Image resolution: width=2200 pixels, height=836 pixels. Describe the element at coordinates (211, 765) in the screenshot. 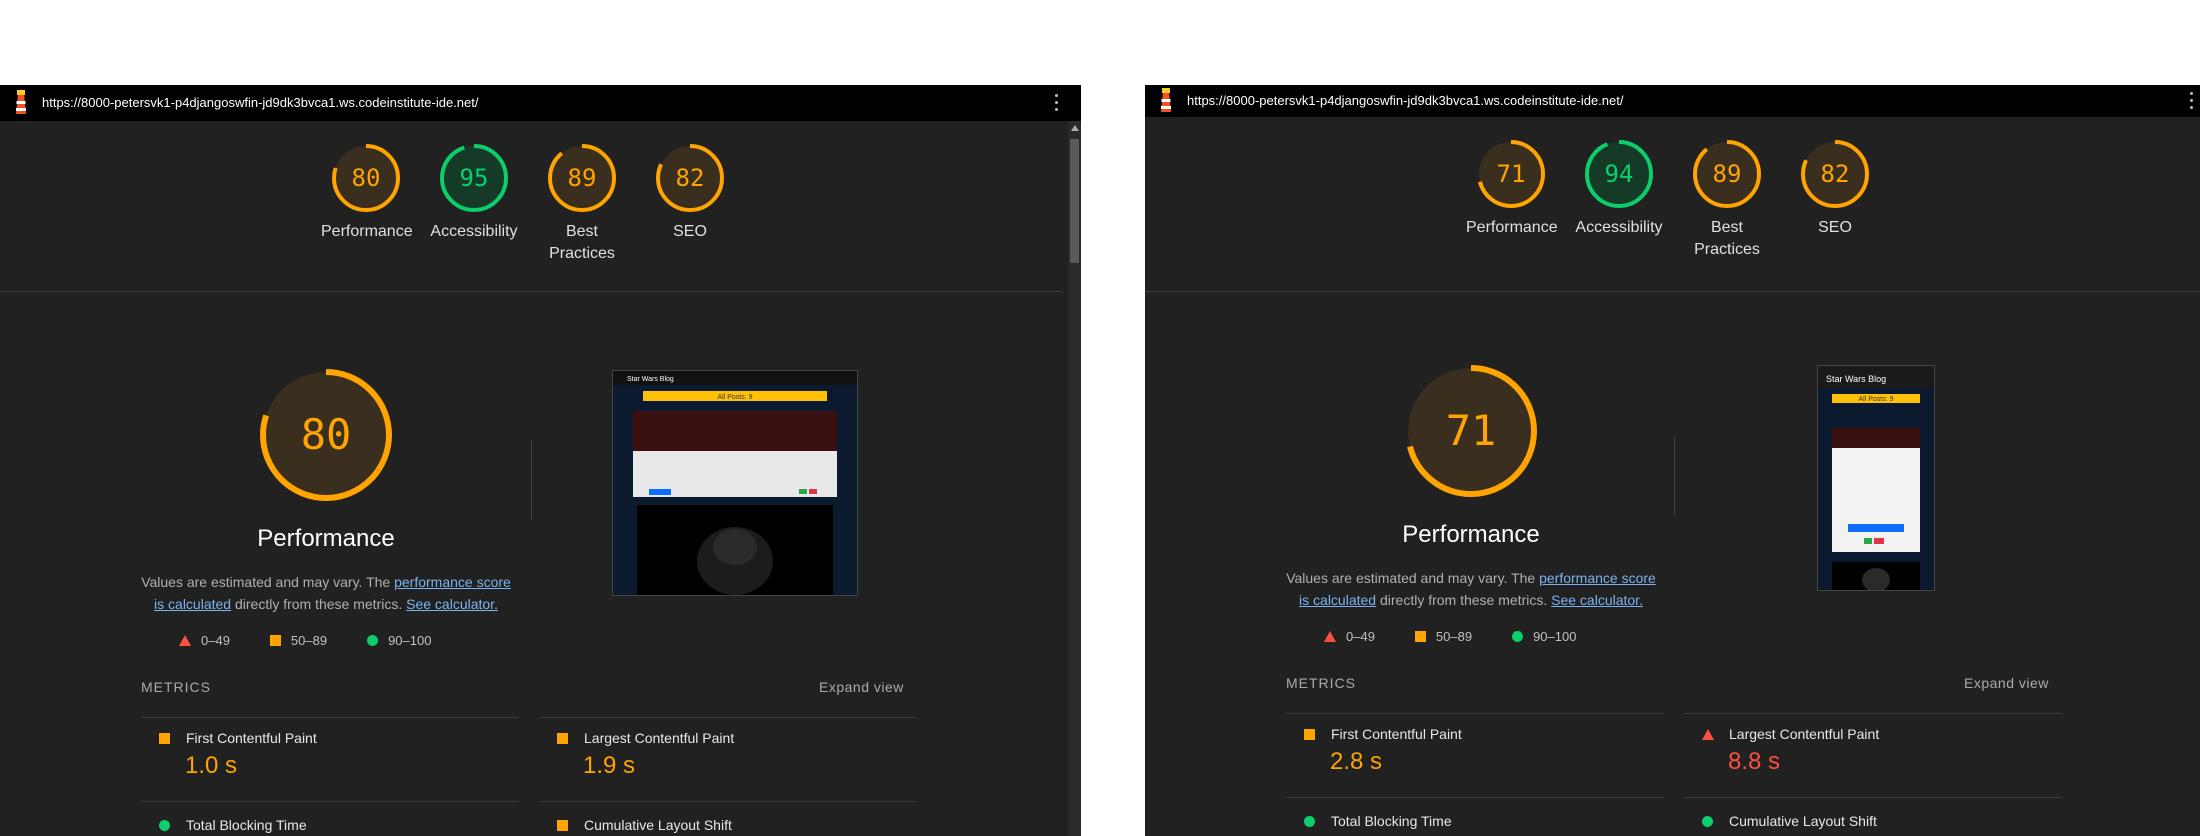

I see `metric-value: 1.0 s` at that location.